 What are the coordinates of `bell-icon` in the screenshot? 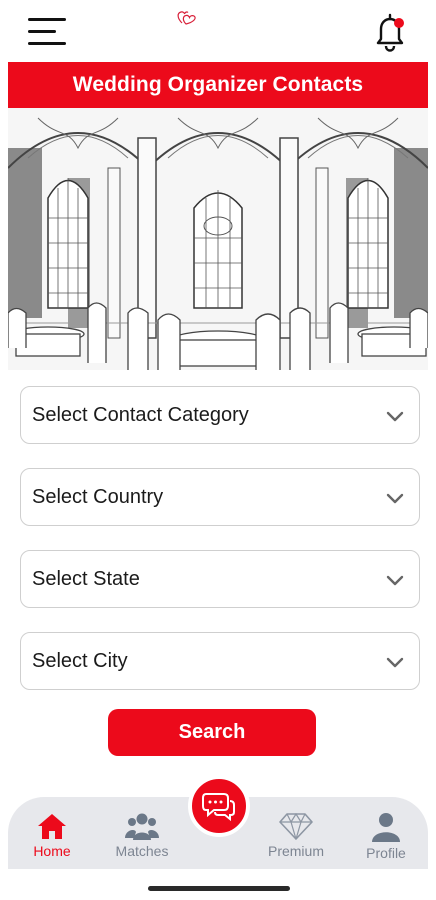 It's located at (390, 33).